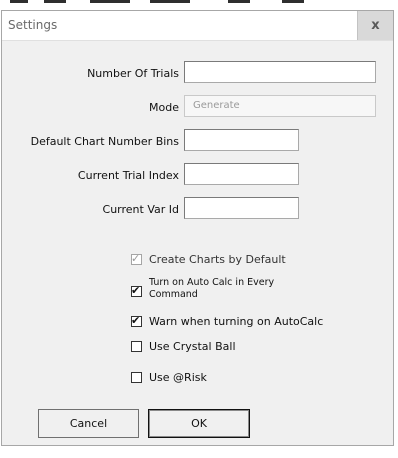 This screenshot has width=398, height=458. What do you see at coordinates (217, 259) in the screenshot?
I see `create-charts-label: Create Charts by Default` at bounding box center [217, 259].